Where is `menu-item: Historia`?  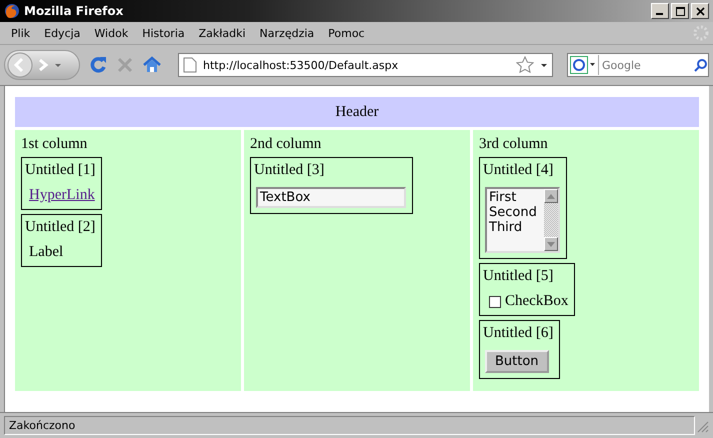 menu-item: Historia is located at coordinates (163, 33).